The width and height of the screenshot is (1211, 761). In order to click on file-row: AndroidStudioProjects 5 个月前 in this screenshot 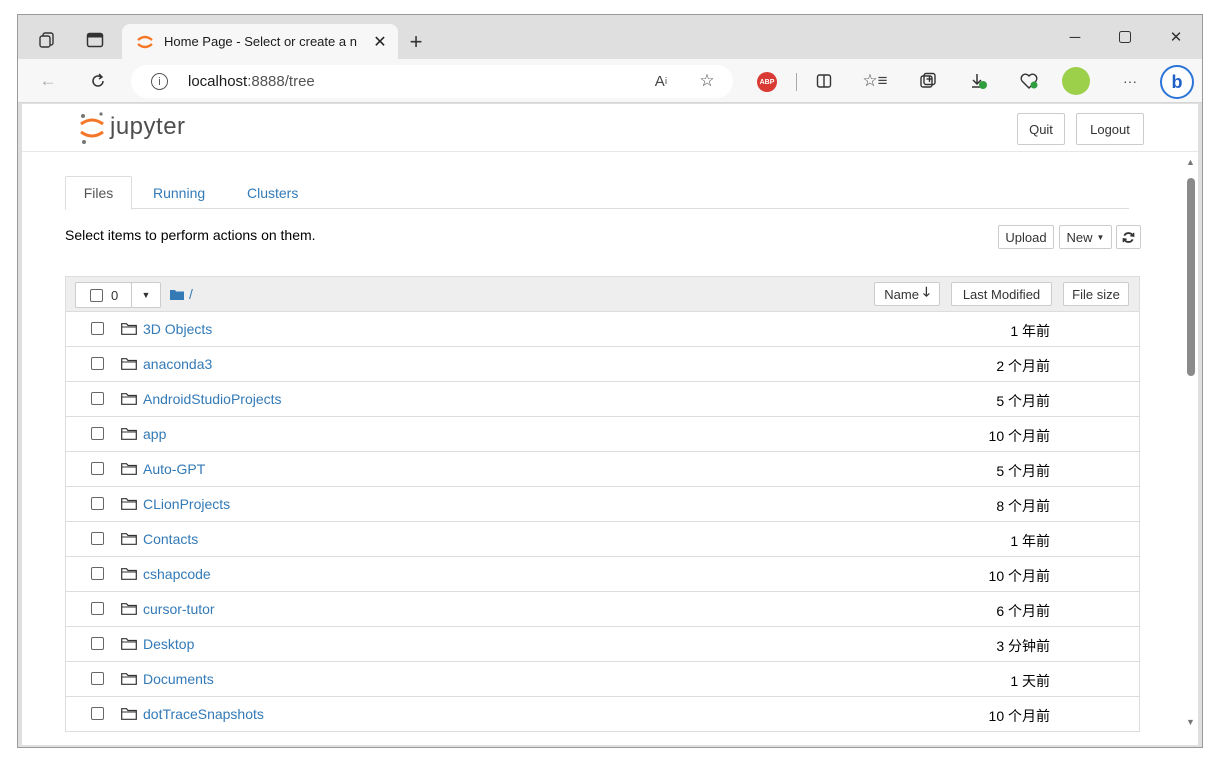, I will do `click(602, 399)`.